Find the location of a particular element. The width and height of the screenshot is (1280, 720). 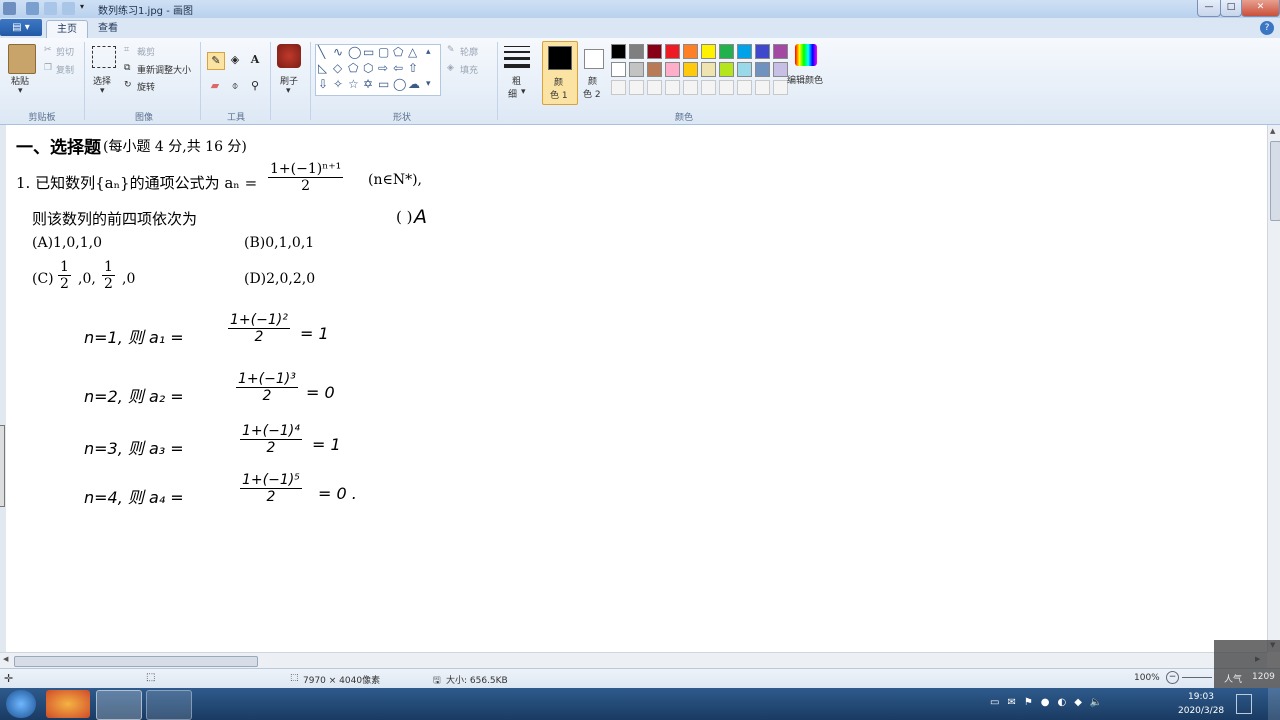

size-icon is located at coordinates (517, 57).